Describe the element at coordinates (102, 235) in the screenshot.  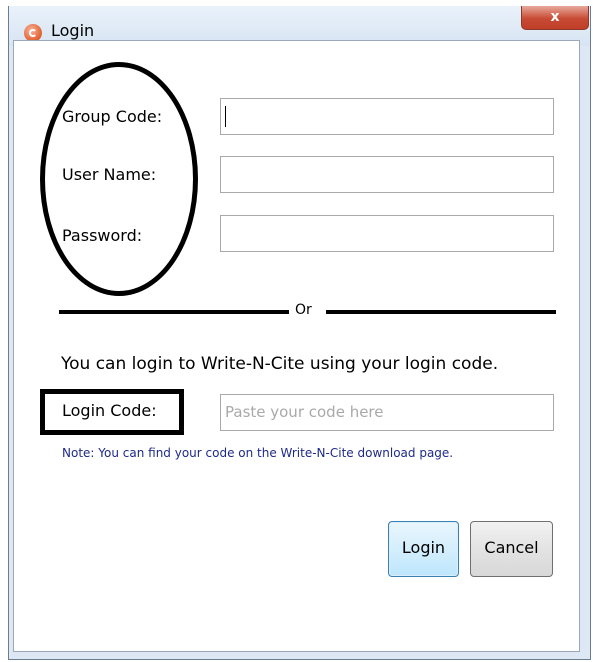
I see `password-label: Password:` at that location.